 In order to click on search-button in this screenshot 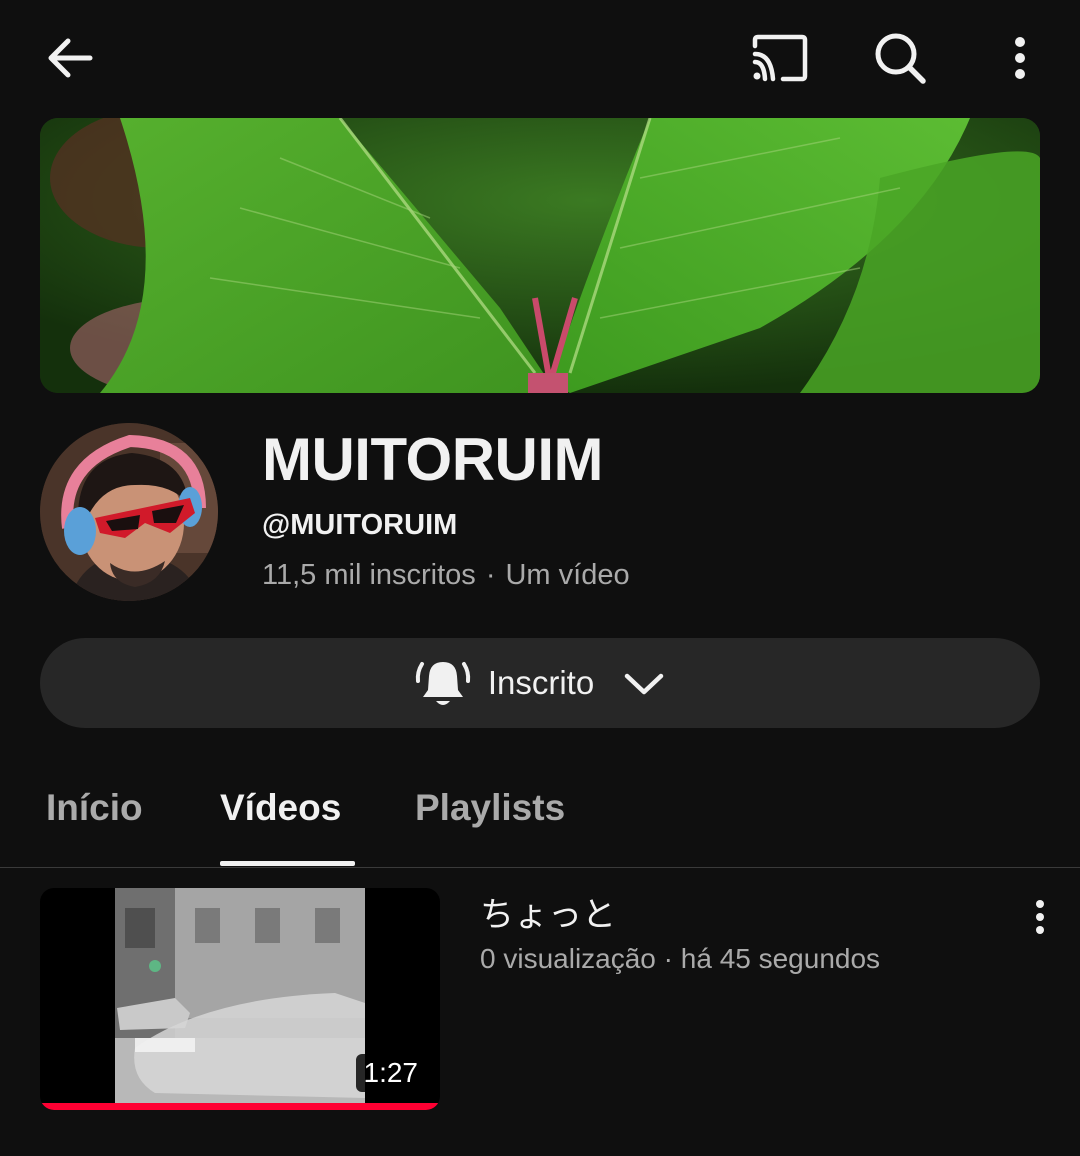, I will do `click(900, 58)`.